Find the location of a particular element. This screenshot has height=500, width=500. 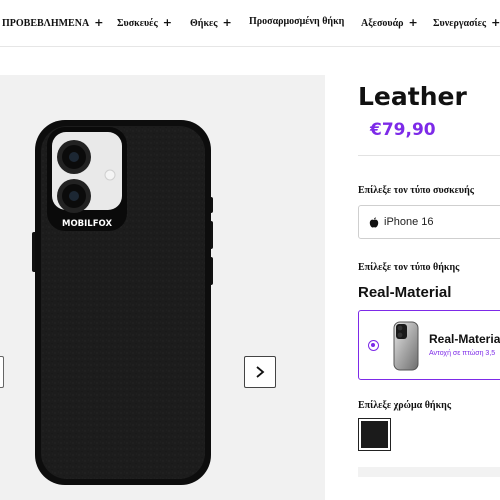

color-label: Επίλεξε χρώμα θήκης is located at coordinates (405, 405).